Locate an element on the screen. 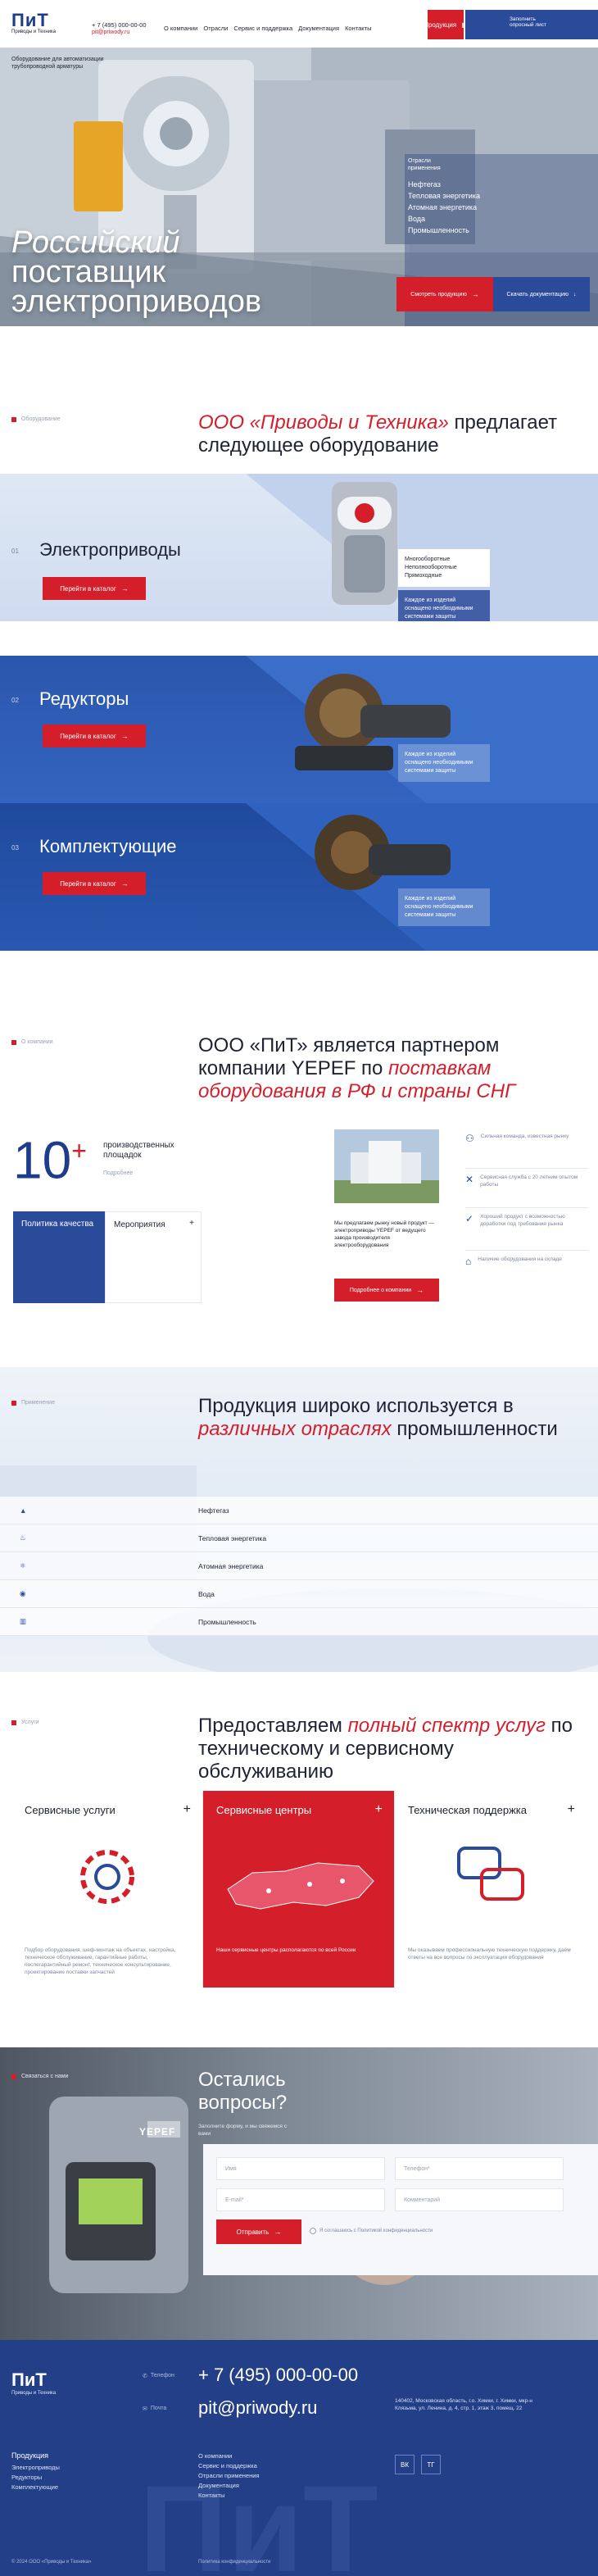 Image resolution: width=598 pixels, height=2576 pixels. quality-policy-tile: Политика качества is located at coordinates (59, 1257).